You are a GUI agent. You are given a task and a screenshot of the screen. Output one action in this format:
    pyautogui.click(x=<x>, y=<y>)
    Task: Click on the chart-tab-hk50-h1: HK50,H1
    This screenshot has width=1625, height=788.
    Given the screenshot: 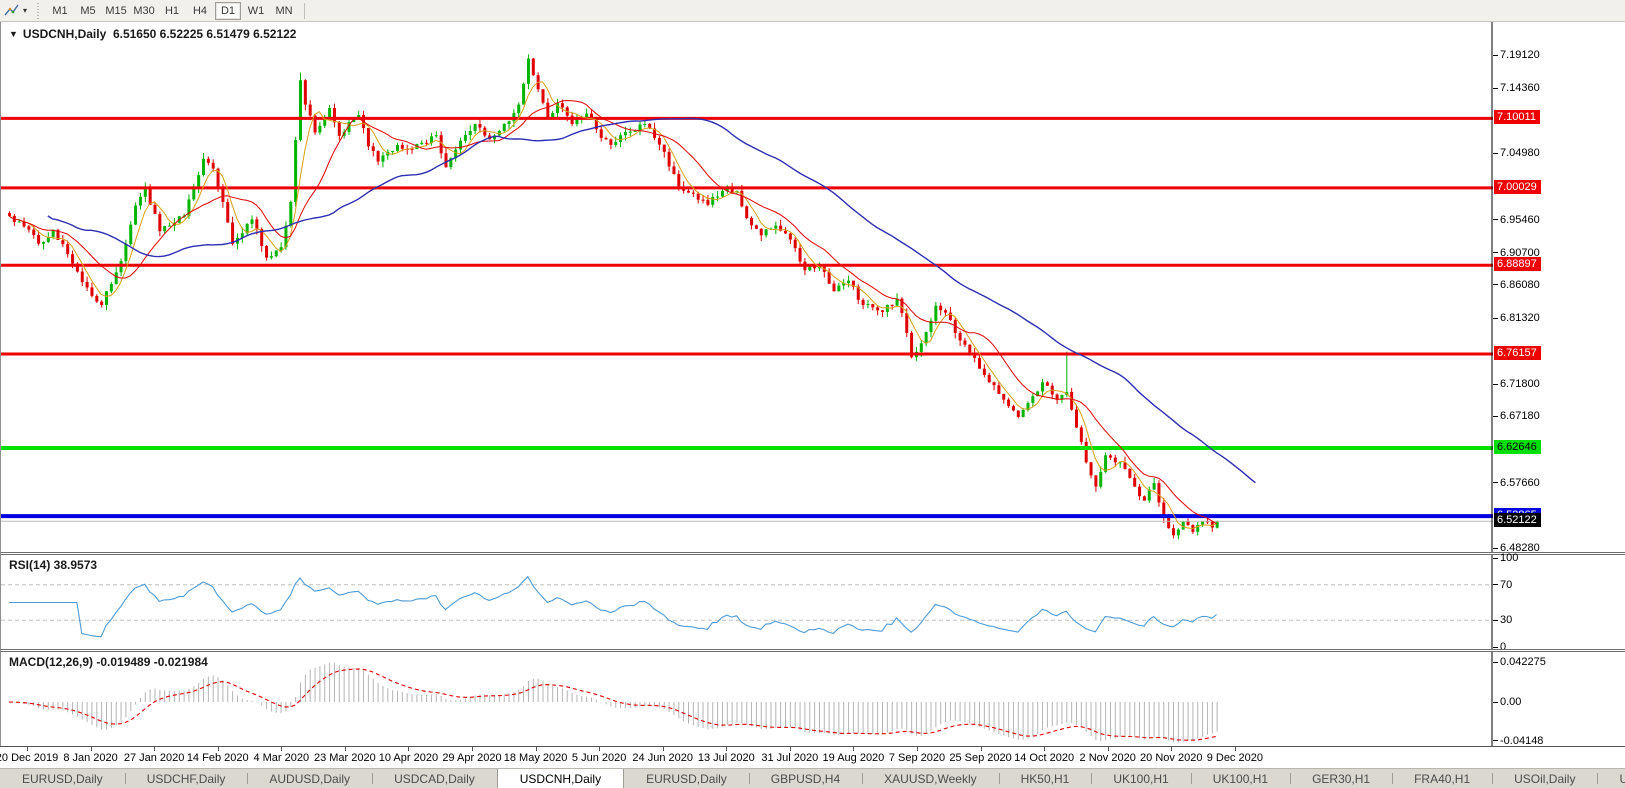 What is the action you would take?
    pyautogui.click(x=1045, y=778)
    